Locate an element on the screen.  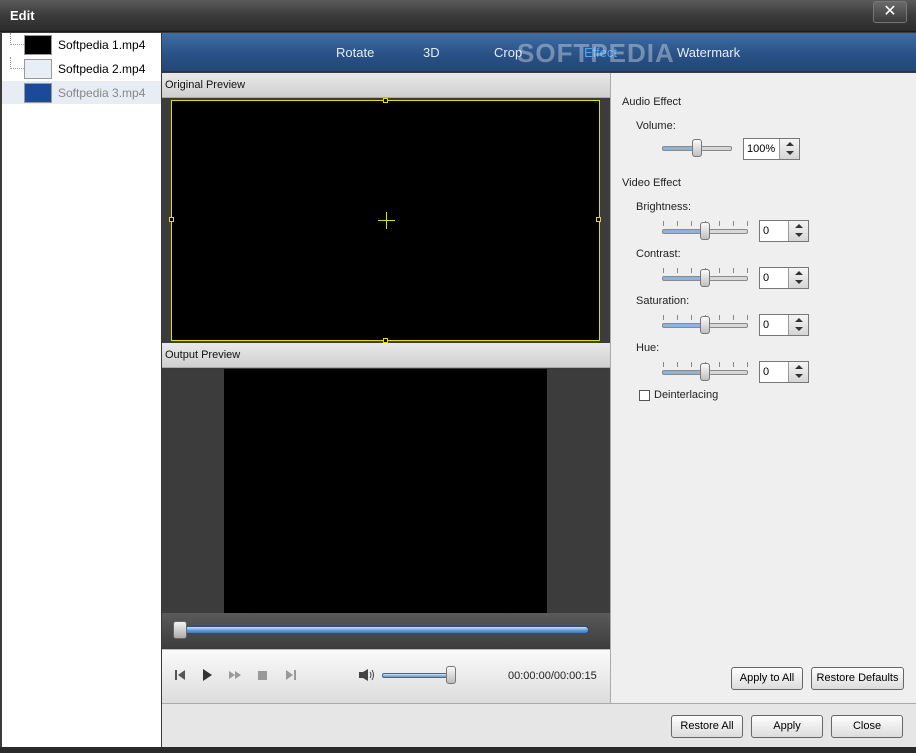
brightness-value: 0 is located at coordinates (766, 231).